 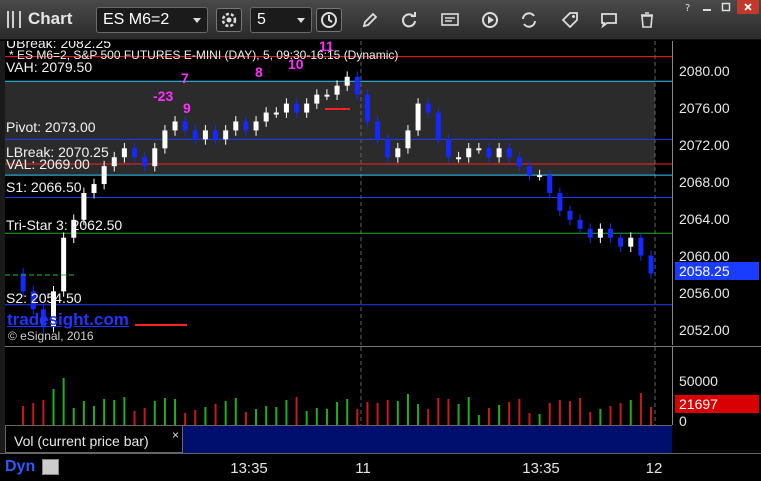 I want to click on time-tick: 12, so click(x=654, y=468).